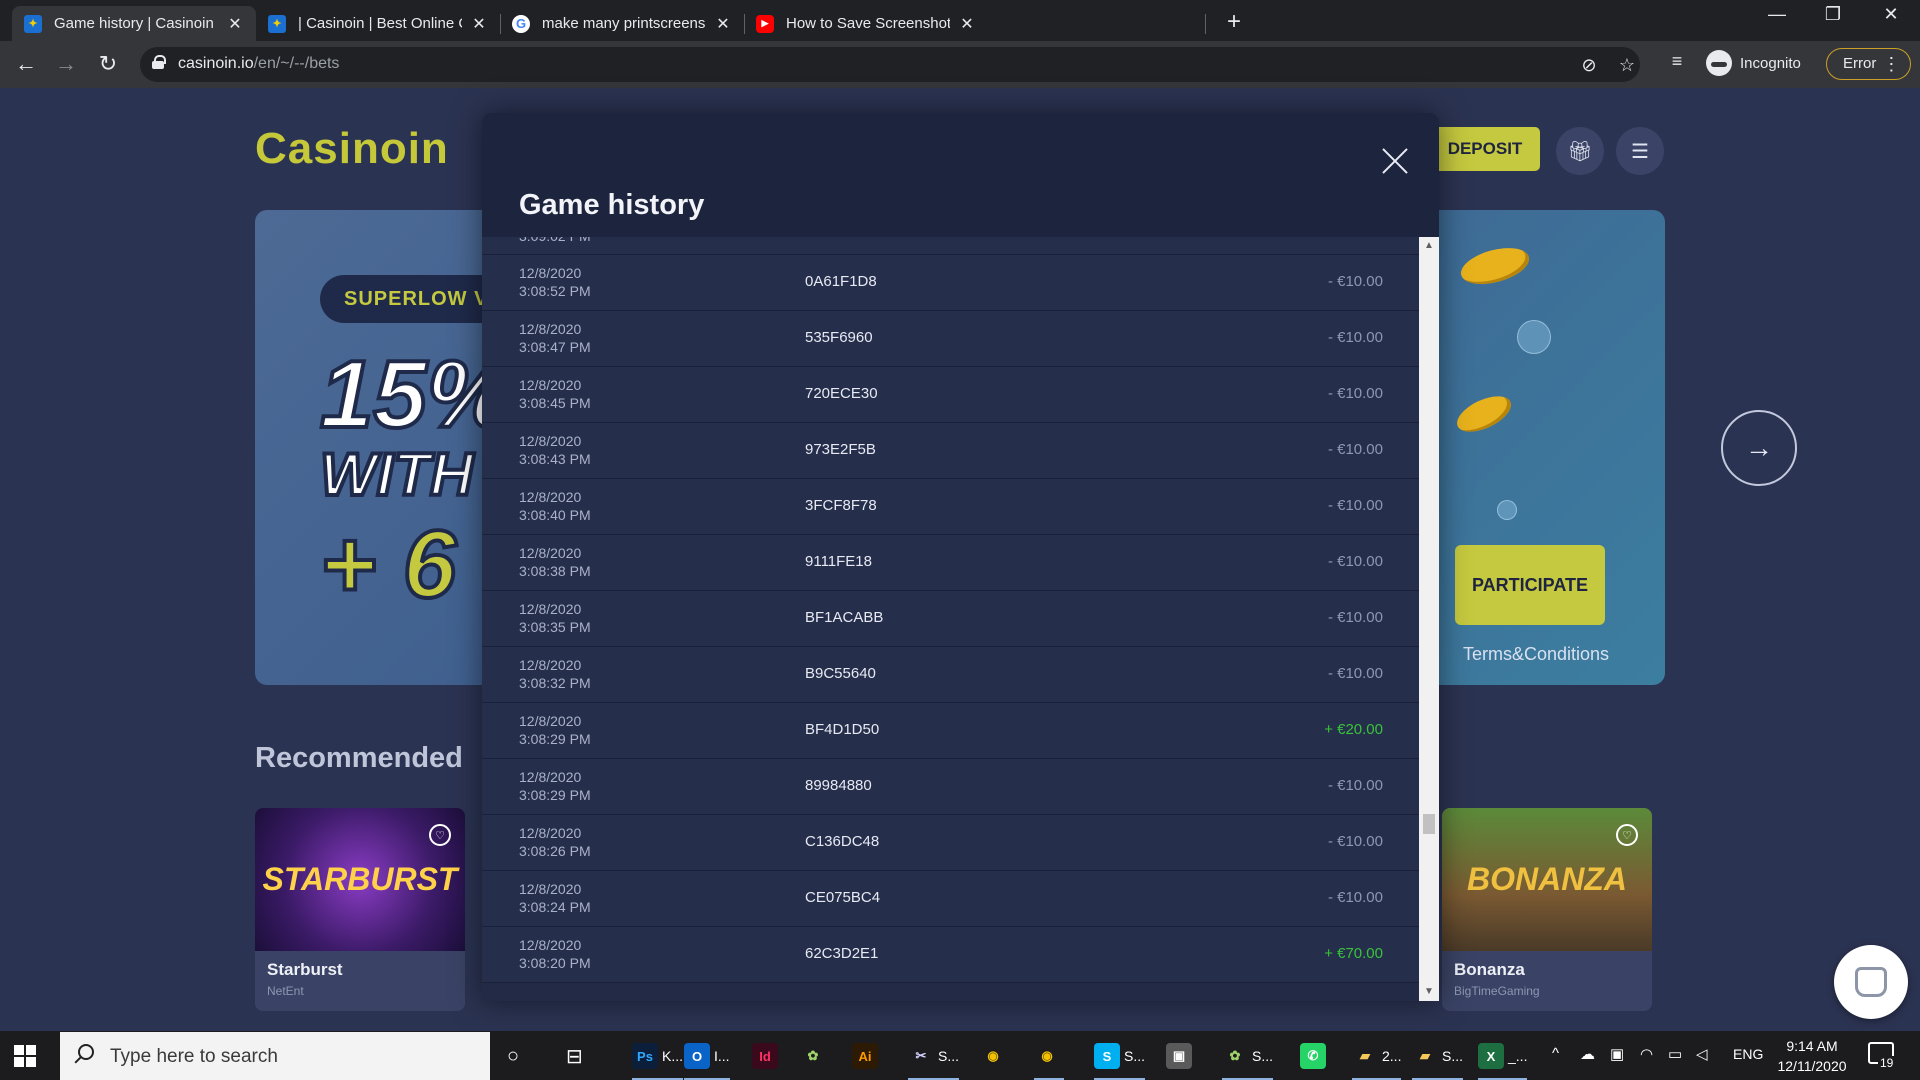  What do you see at coordinates (1777, 14) in the screenshot?
I see `minimize-icon: —` at bounding box center [1777, 14].